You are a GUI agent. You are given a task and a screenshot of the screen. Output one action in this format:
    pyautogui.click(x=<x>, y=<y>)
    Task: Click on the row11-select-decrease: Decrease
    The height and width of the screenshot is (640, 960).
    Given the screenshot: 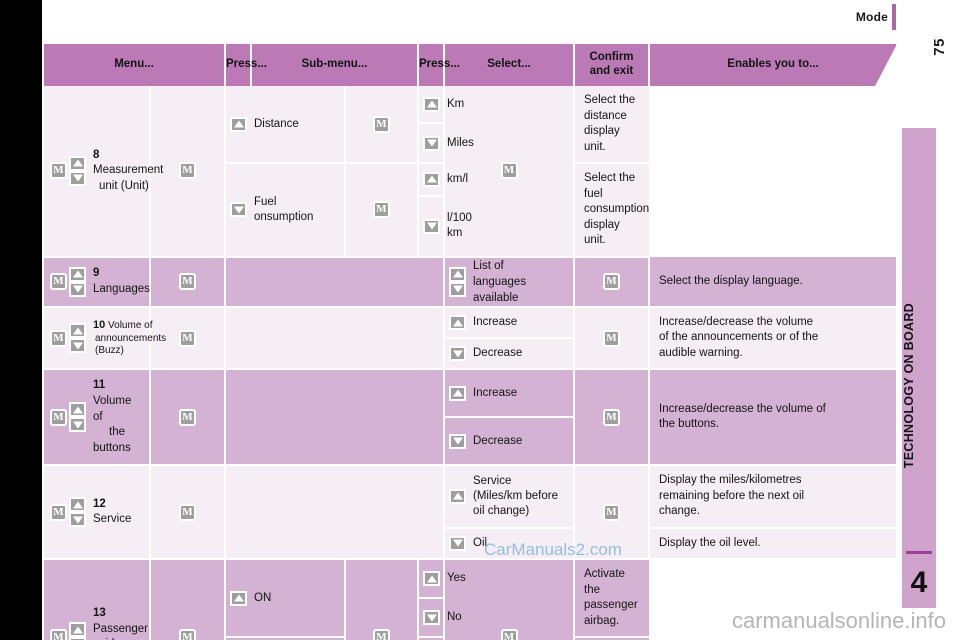 What is the action you would take?
    pyautogui.click(x=509, y=442)
    